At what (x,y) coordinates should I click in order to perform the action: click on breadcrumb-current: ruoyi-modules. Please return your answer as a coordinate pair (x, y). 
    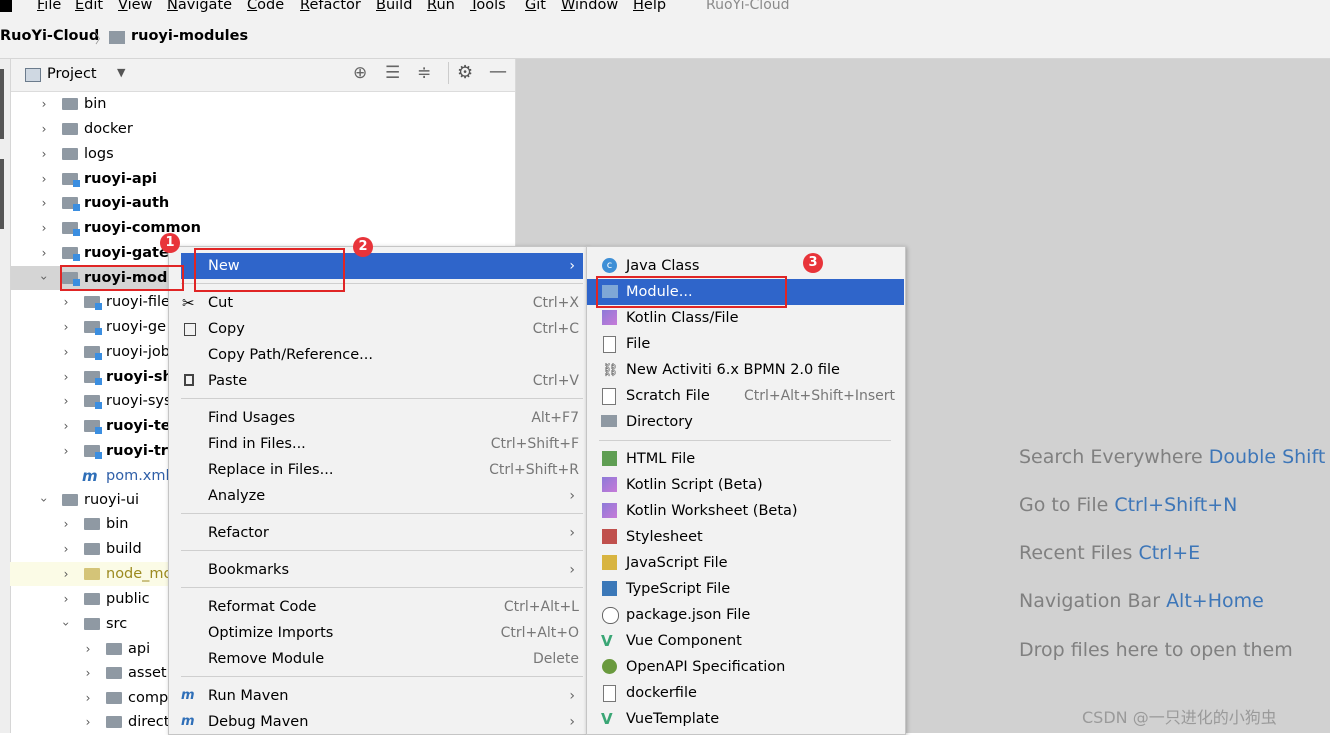
    Looking at the image, I should click on (189, 36).